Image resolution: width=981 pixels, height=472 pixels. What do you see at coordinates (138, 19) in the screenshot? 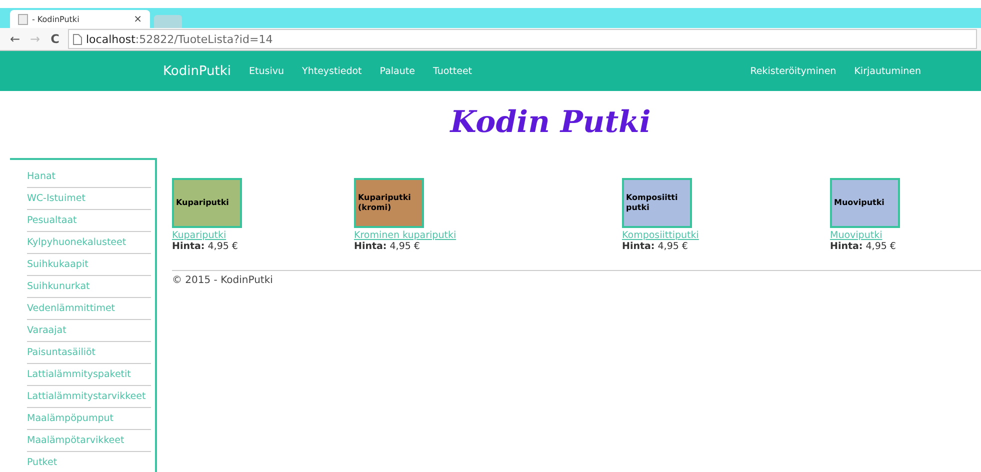
I see `close-tab-button: ×` at bounding box center [138, 19].